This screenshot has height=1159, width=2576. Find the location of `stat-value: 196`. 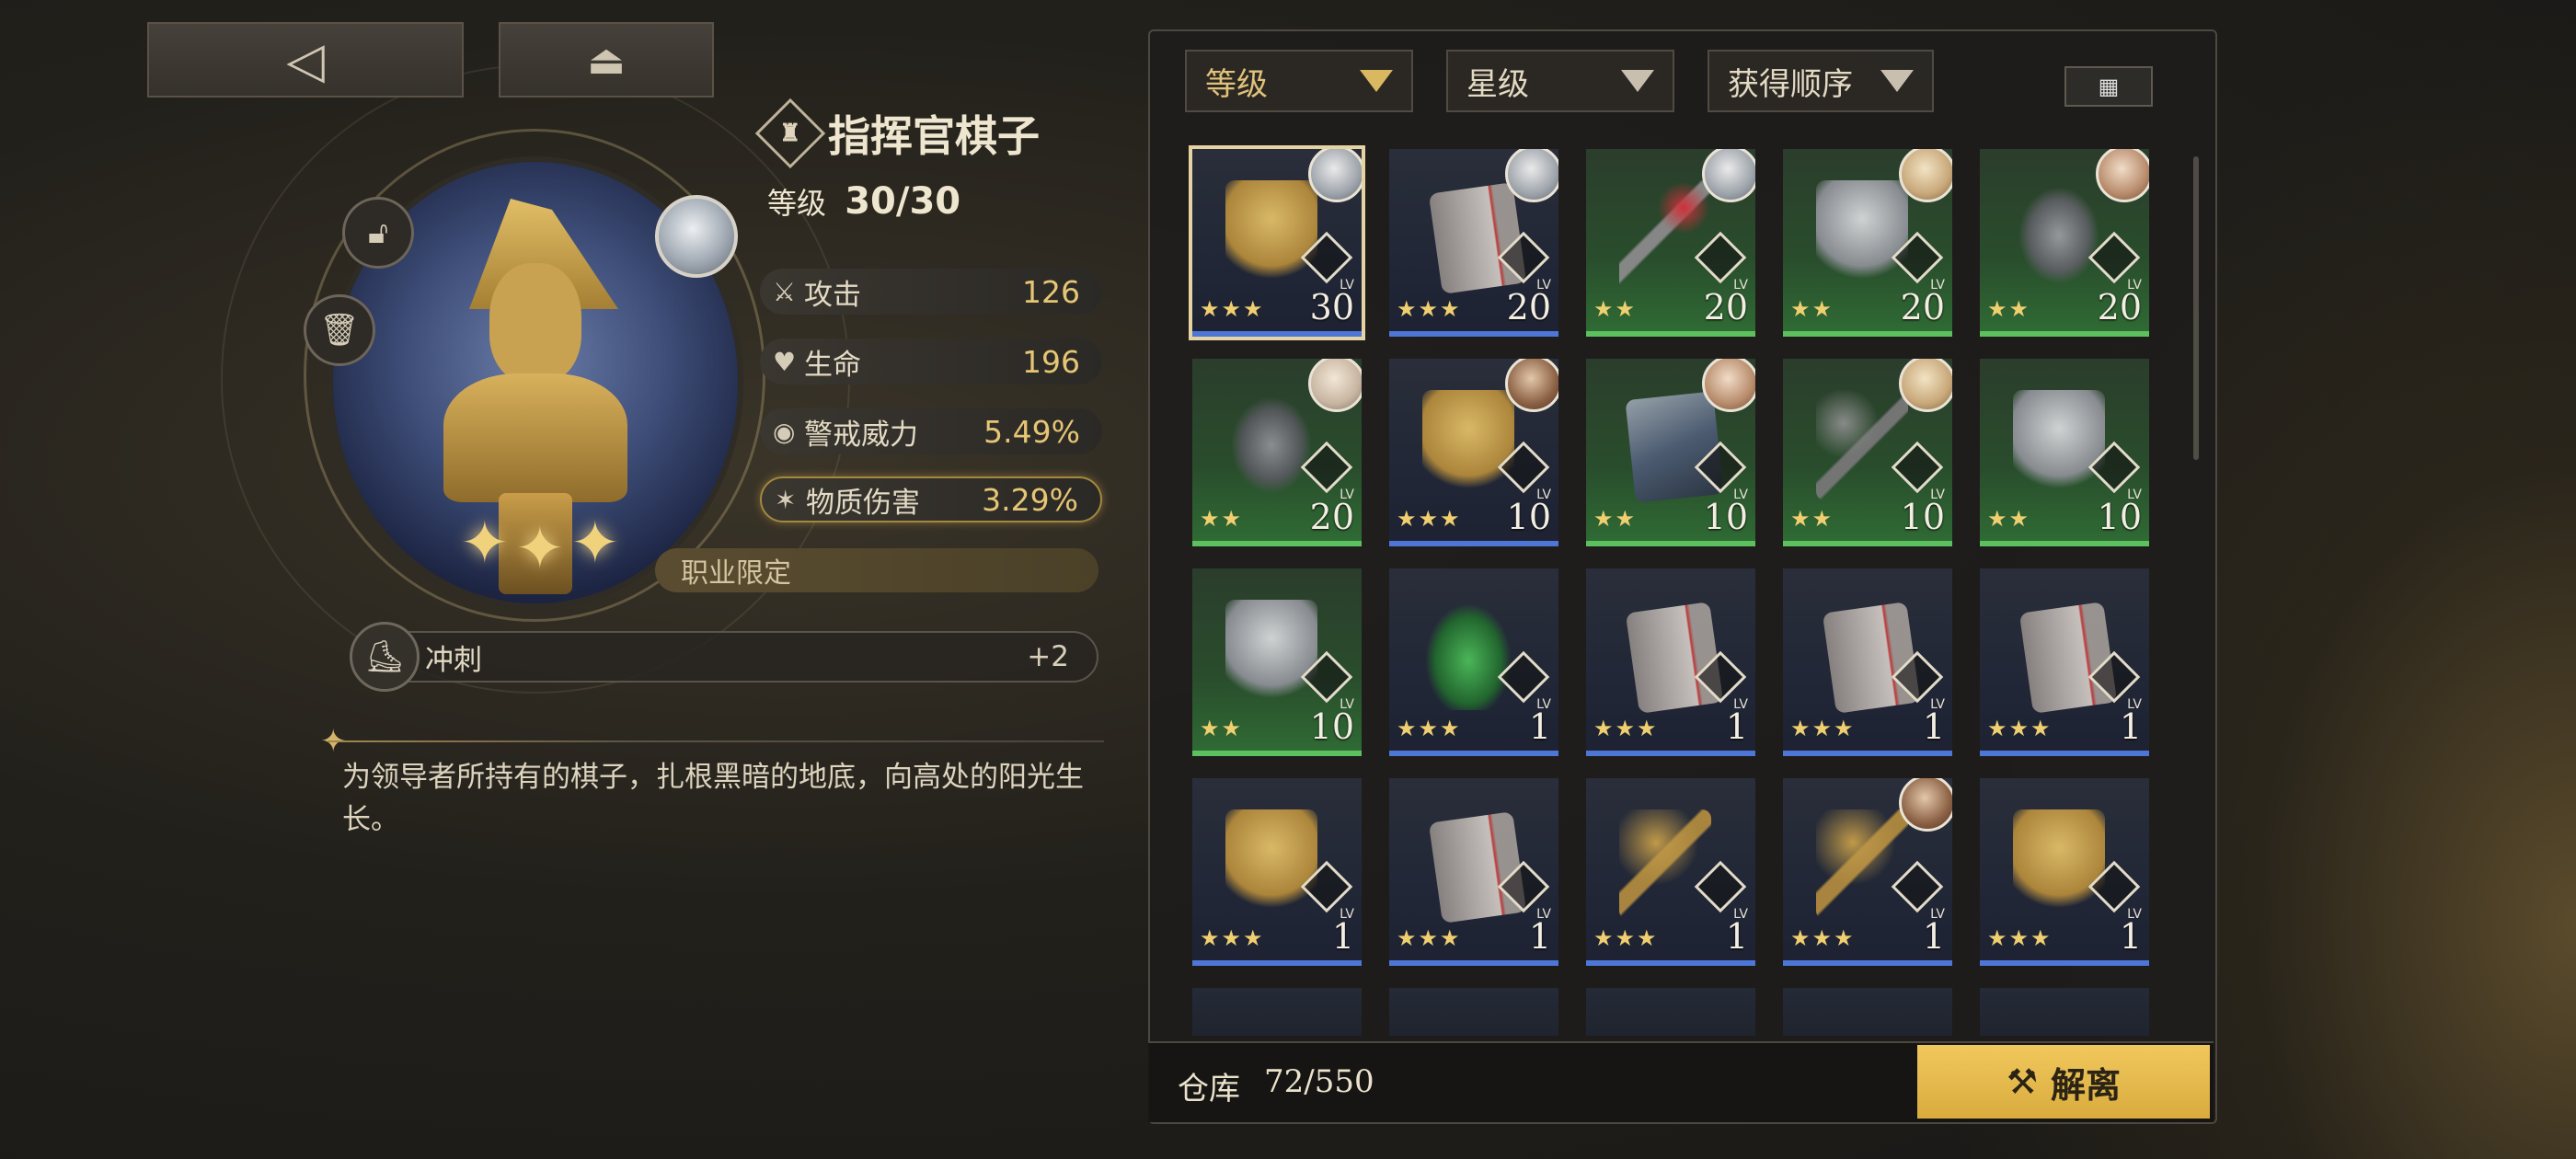

stat-value: 196 is located at coordinates (1051, 361).